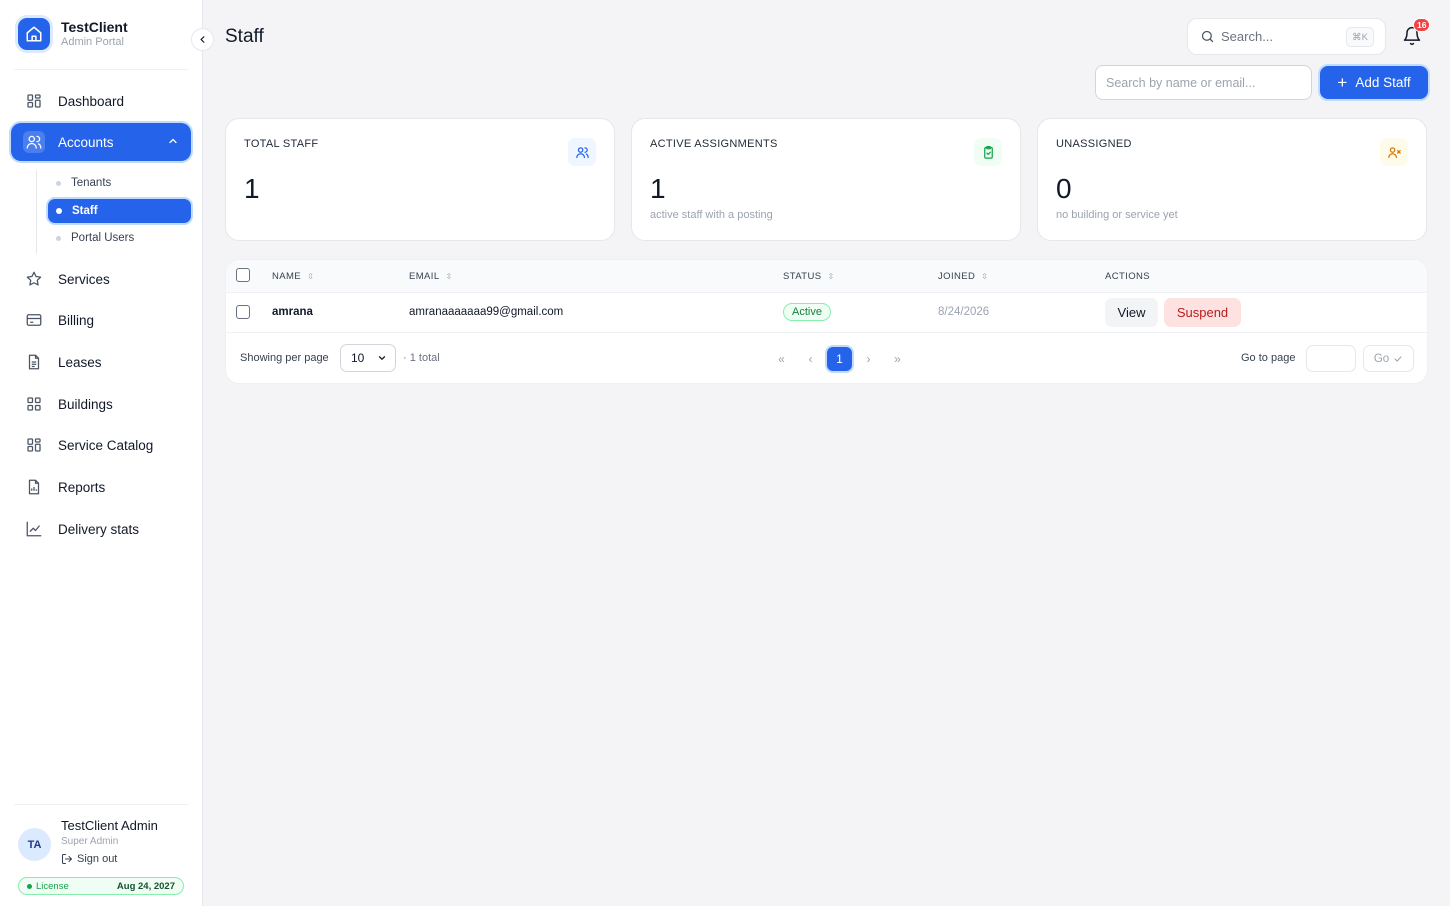 Image resolution: width=1450 pixels, height=906 pixels. I want to click on column-header-joined: JOINED ⇳, so click(963, 276).